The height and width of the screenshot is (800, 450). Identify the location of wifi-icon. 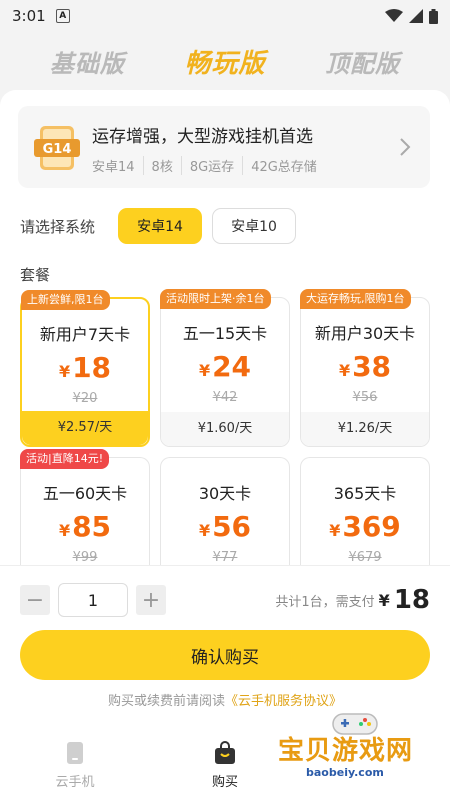
(394, 15).